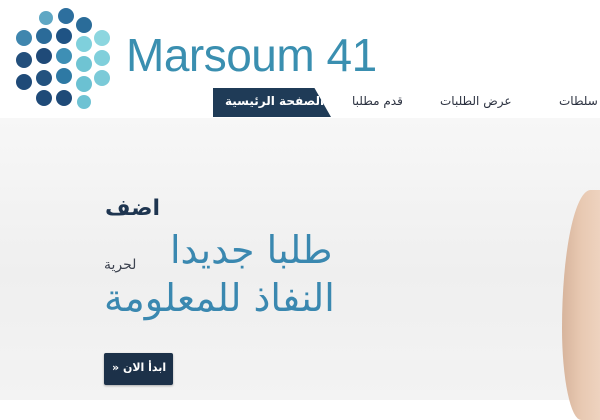  What do you see at coordinates (275, 101) in the screenshot?
I see `nav-item-home-label: الصفحة الرئيسية` at bounding box center [275, 101].